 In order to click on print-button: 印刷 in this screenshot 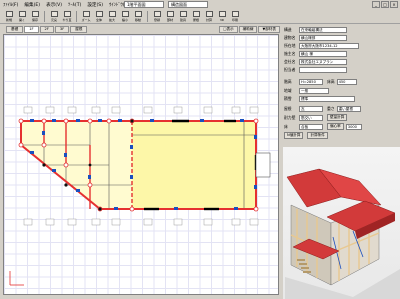, I will do `click(235, 17)`.